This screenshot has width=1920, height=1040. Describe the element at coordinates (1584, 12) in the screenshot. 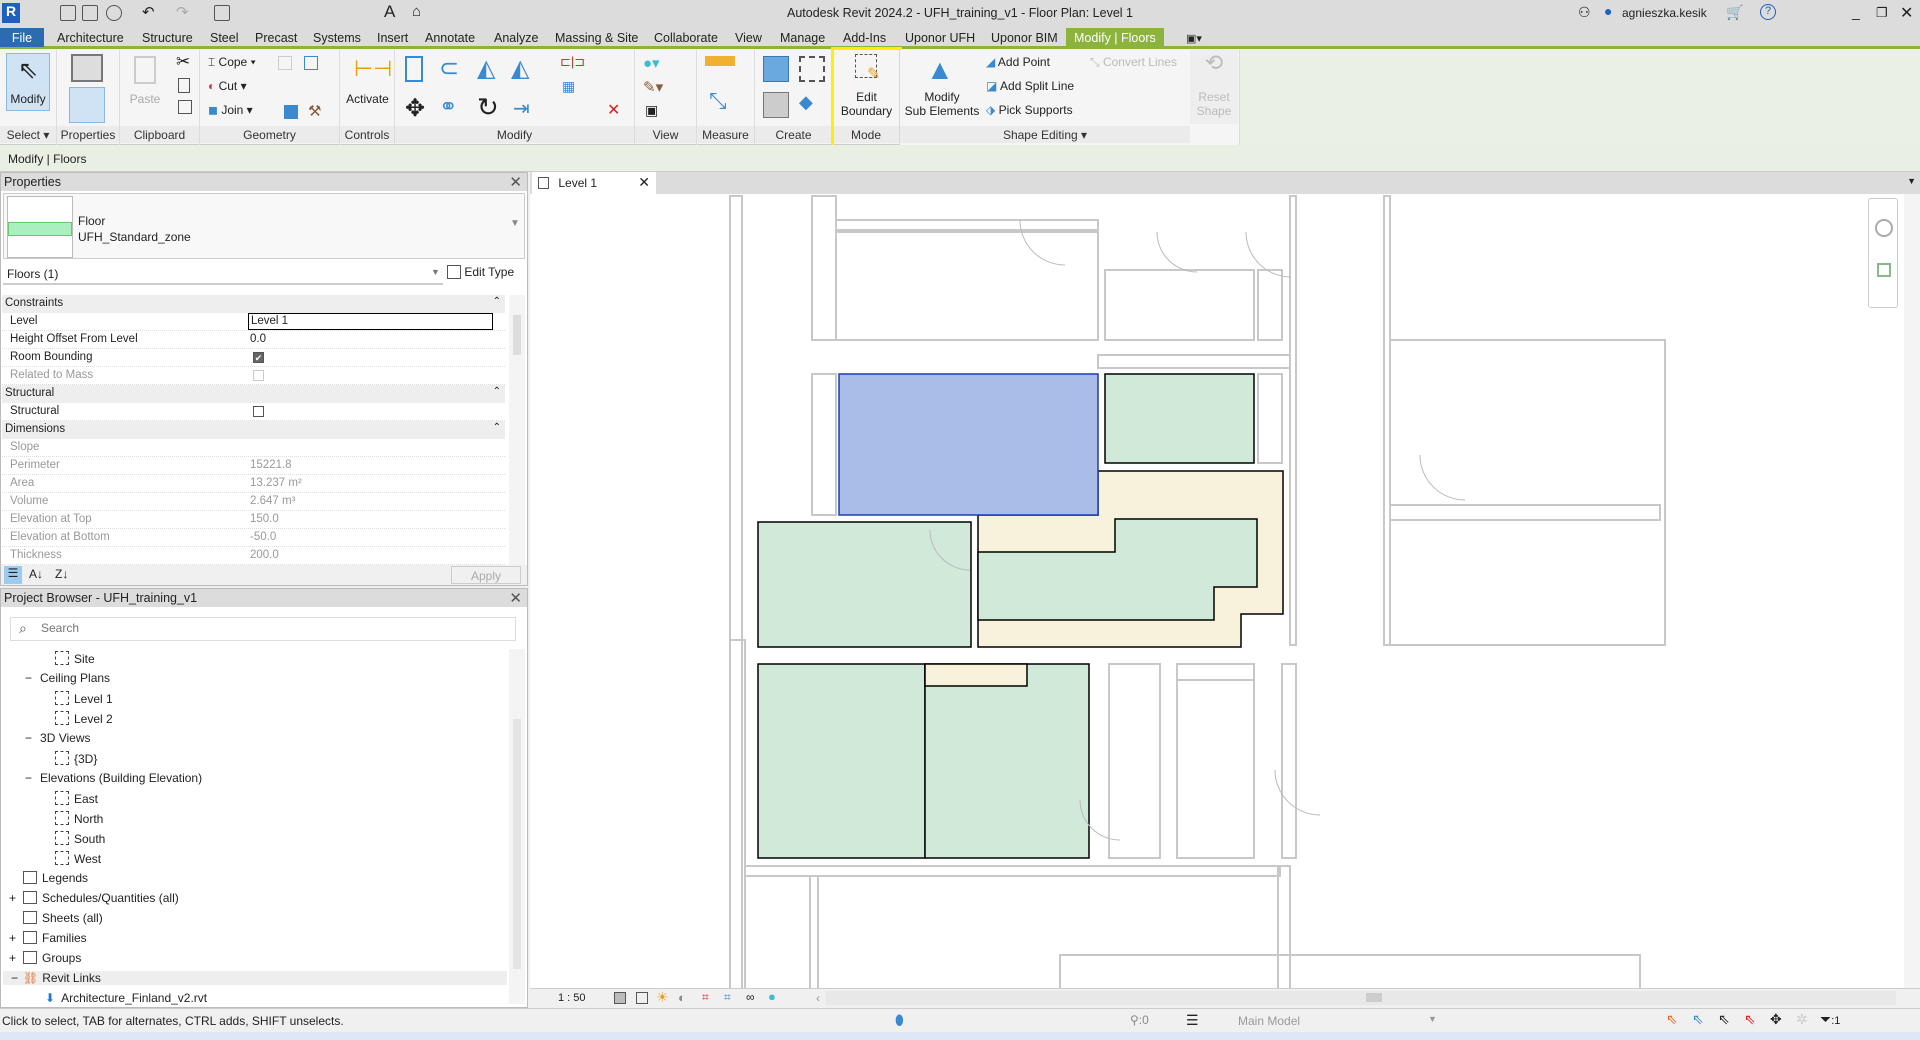

I see `binoculars-icon: ⚇` at that location.